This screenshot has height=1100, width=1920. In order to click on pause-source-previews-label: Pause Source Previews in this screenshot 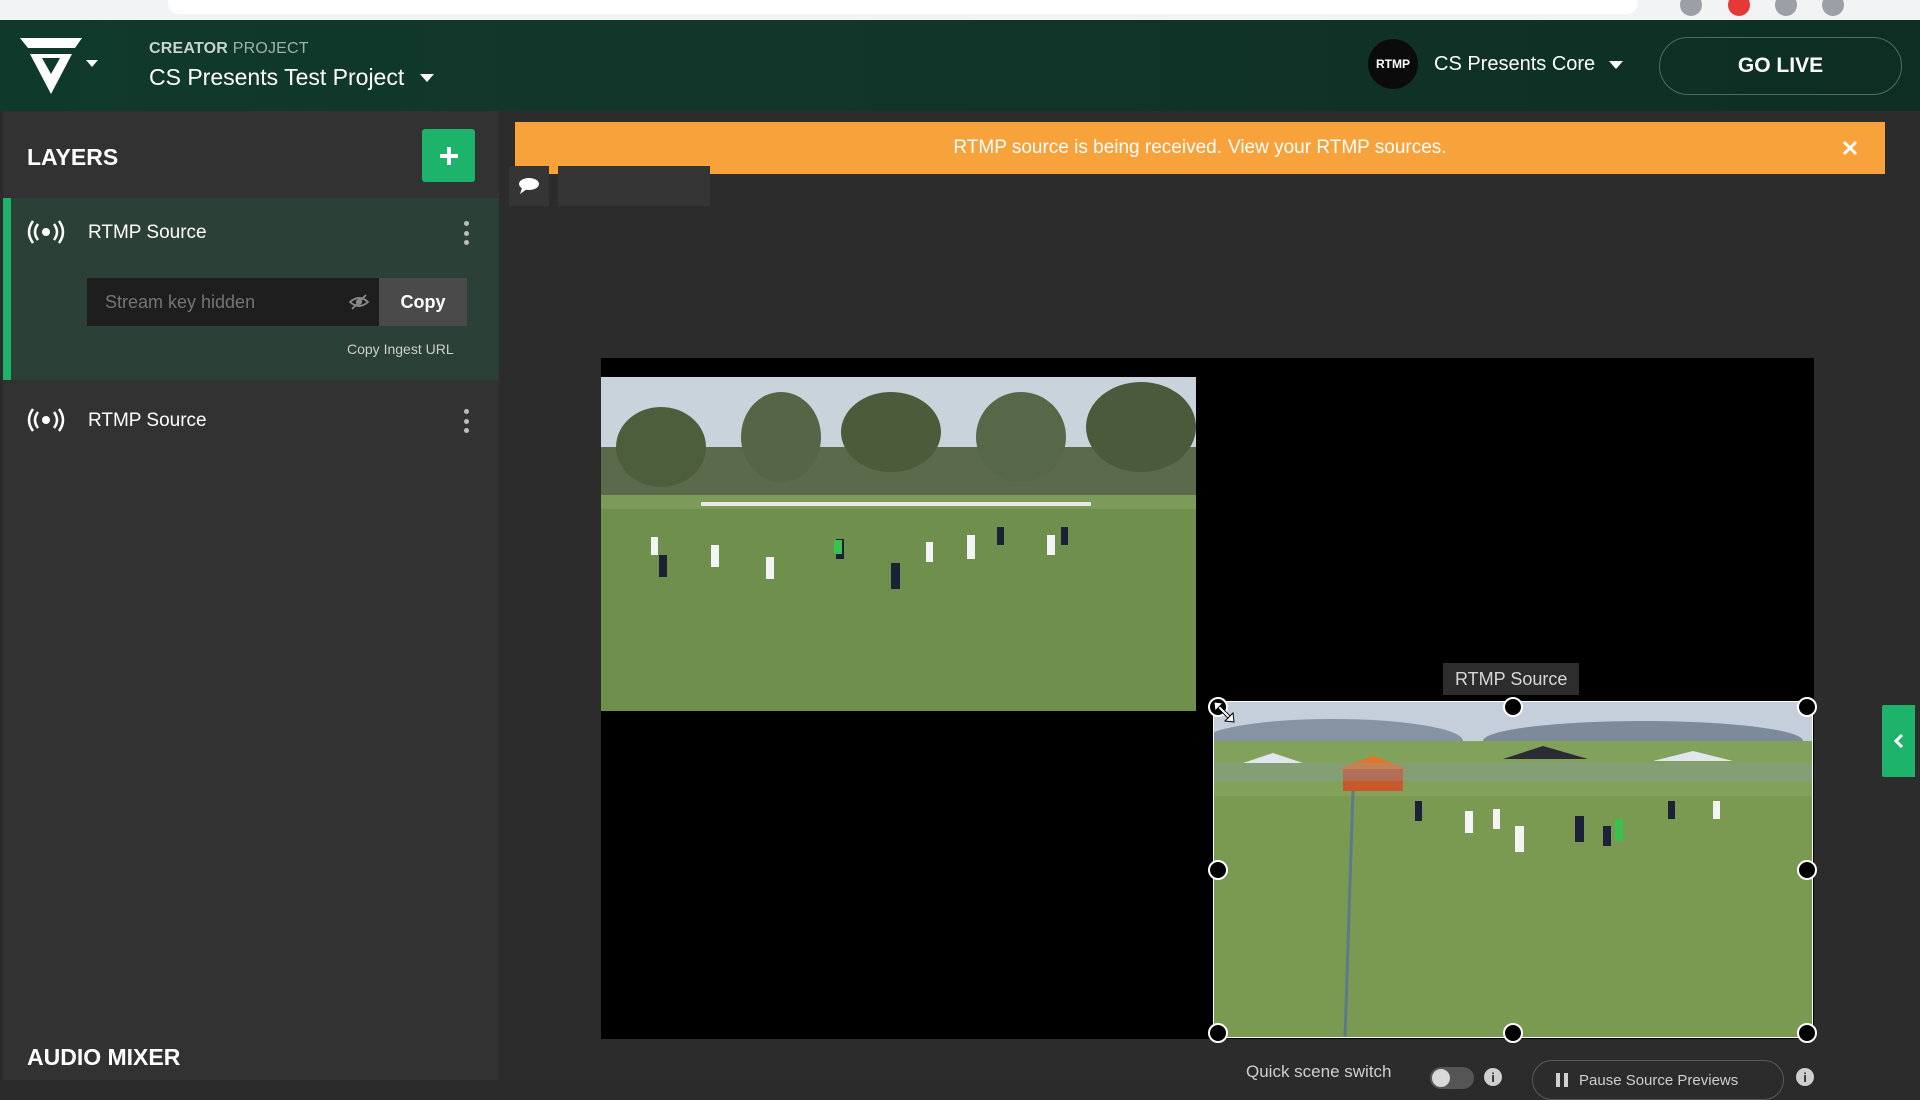, I will do `click(1659, 1080)`.